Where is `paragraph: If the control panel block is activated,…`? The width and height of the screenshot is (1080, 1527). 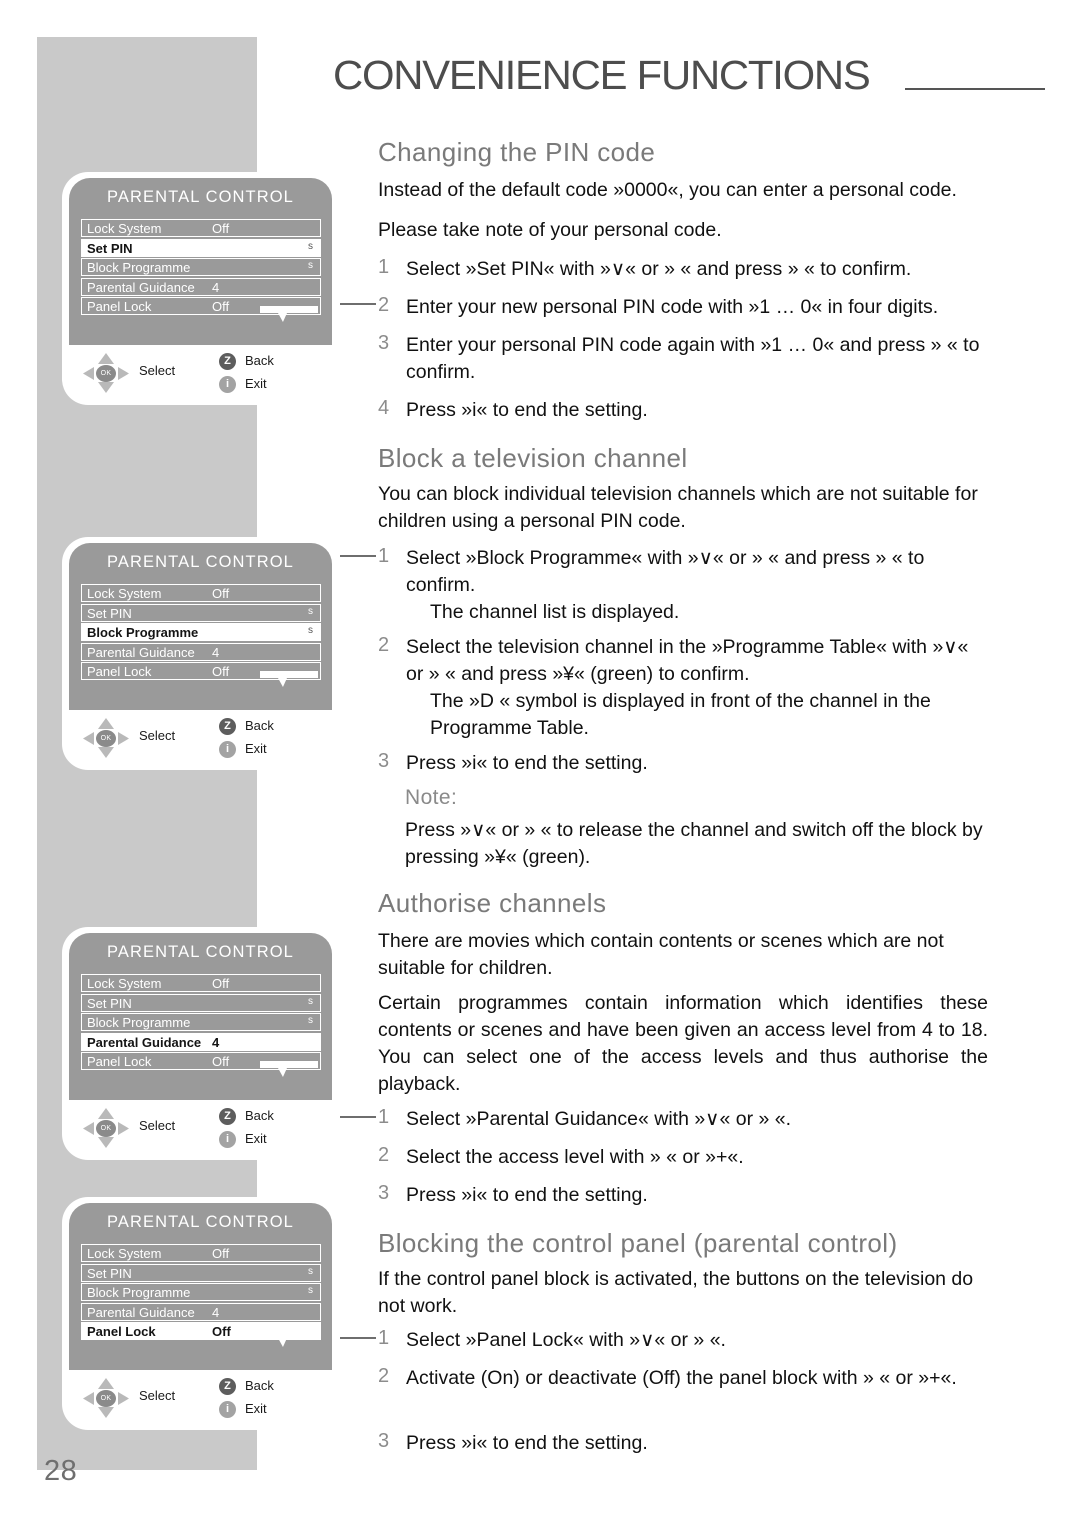 paragraph: If the control panel block is activated,… is located at coordinates (676, 1292).